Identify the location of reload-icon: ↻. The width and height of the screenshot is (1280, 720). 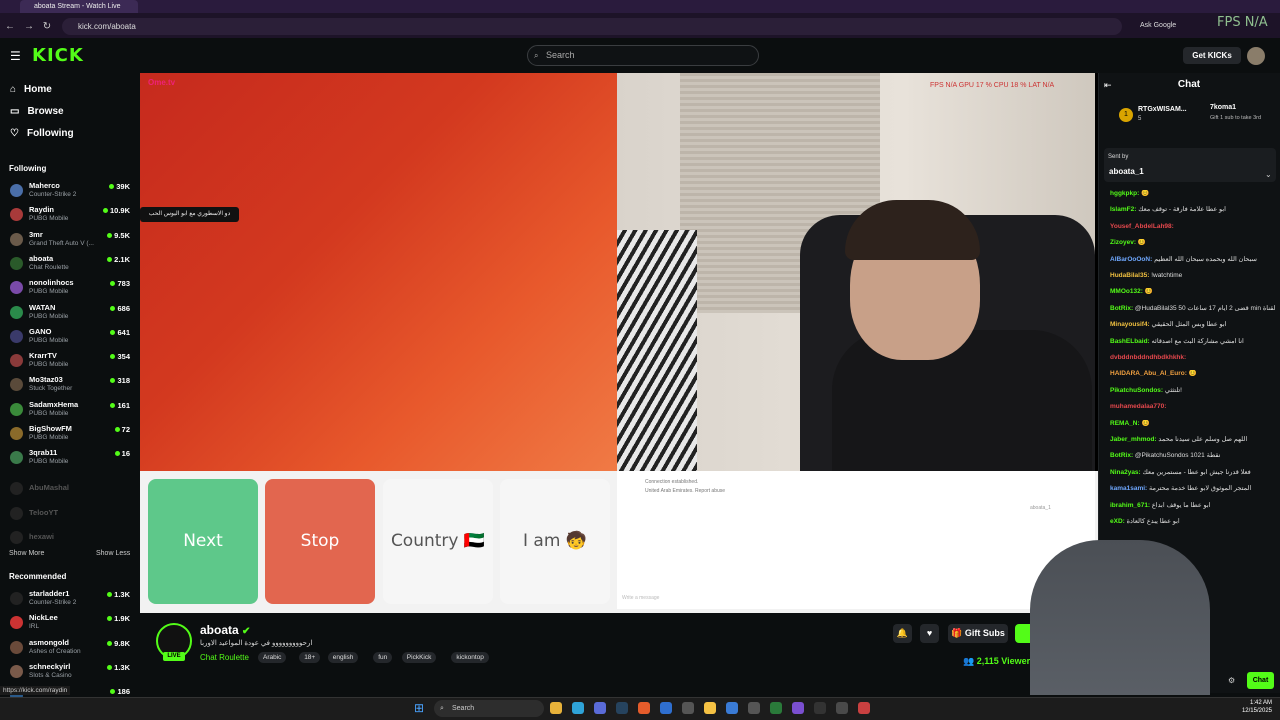
(47, 27).